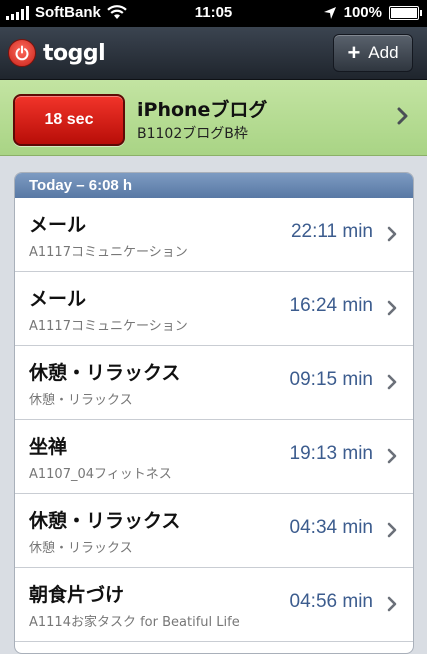 The width and height of the screenshot is (427, 654). What do you see at coordinates (213, 53) in the screenshot?
I see `nav-bar: toggl + Add` at bounding box center [213, 53].